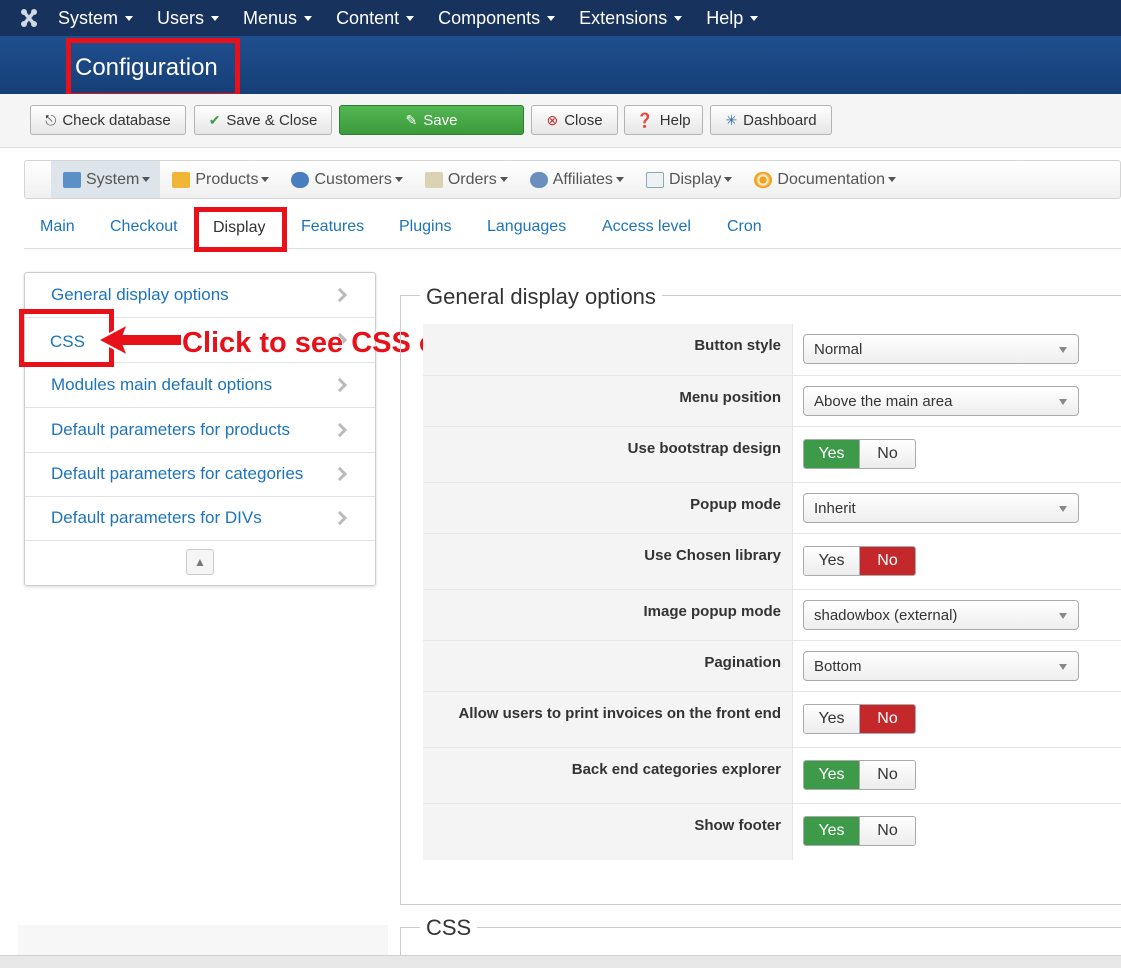 The width and height of the screenshot is (1121, 968). I want to click on check-database-button: ⎋ Check database, so click(108, 120).